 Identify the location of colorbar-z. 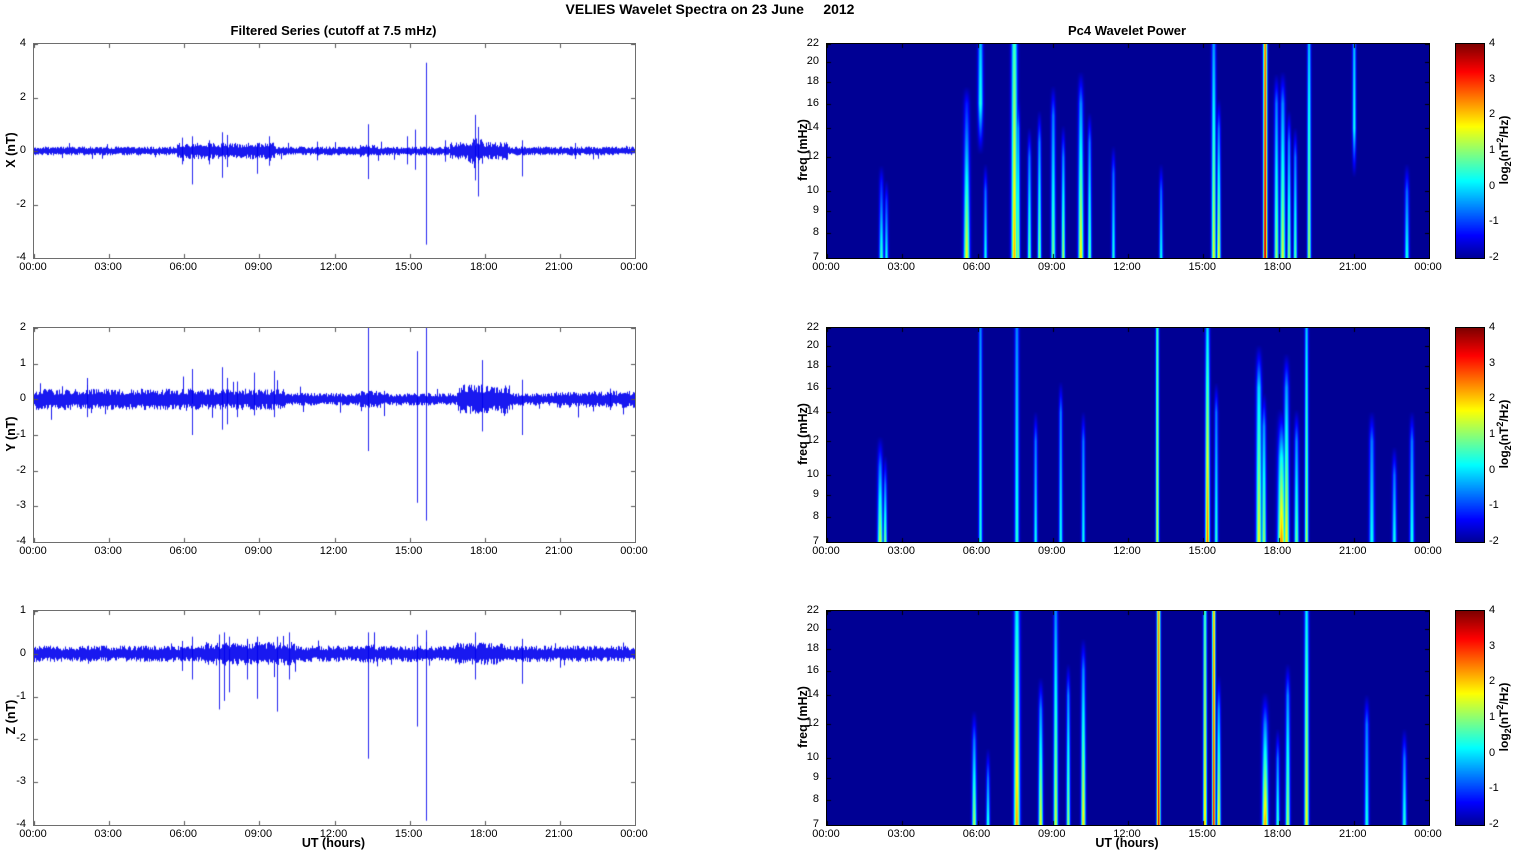
(1470, 718).